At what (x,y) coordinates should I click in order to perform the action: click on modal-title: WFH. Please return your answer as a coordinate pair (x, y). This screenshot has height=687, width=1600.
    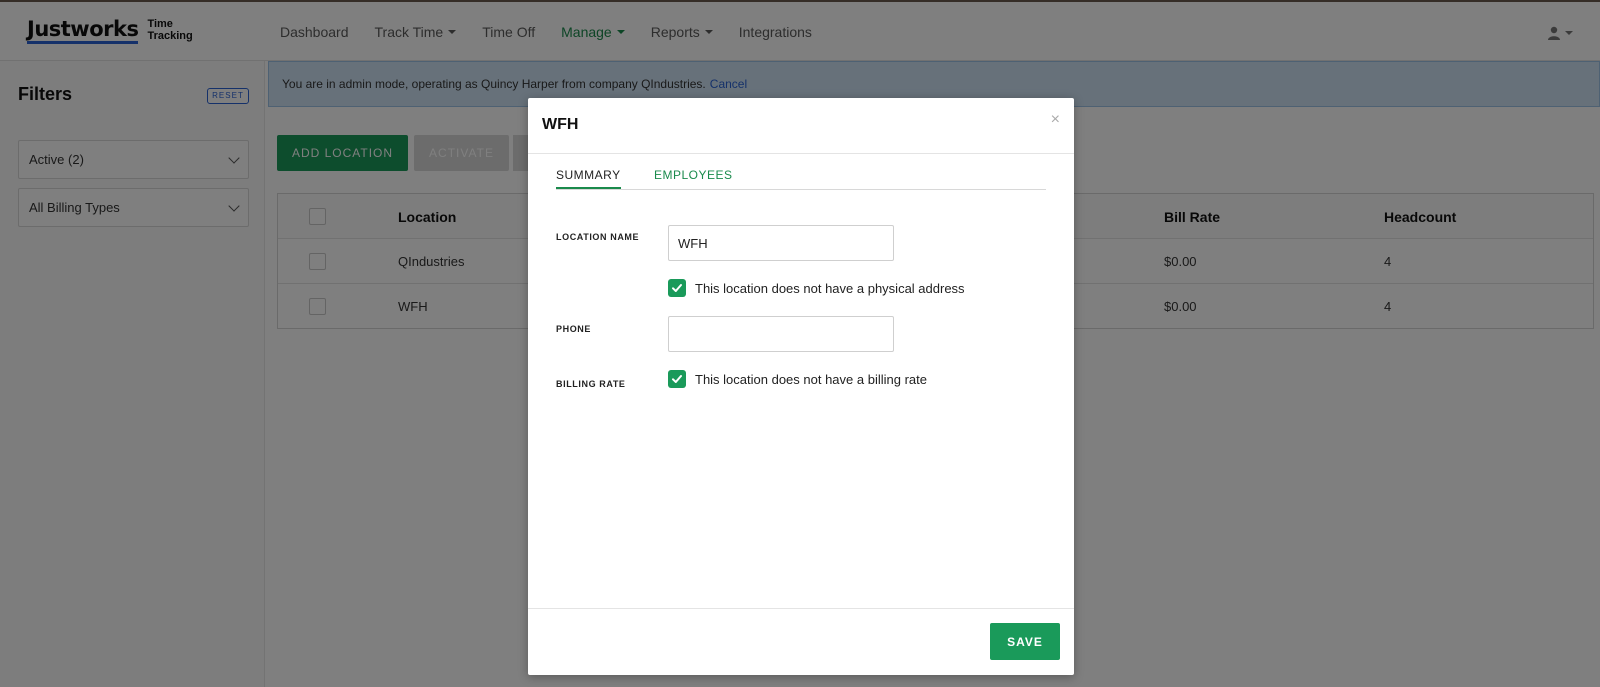
    Looking at the image, I should click on (560, 124).